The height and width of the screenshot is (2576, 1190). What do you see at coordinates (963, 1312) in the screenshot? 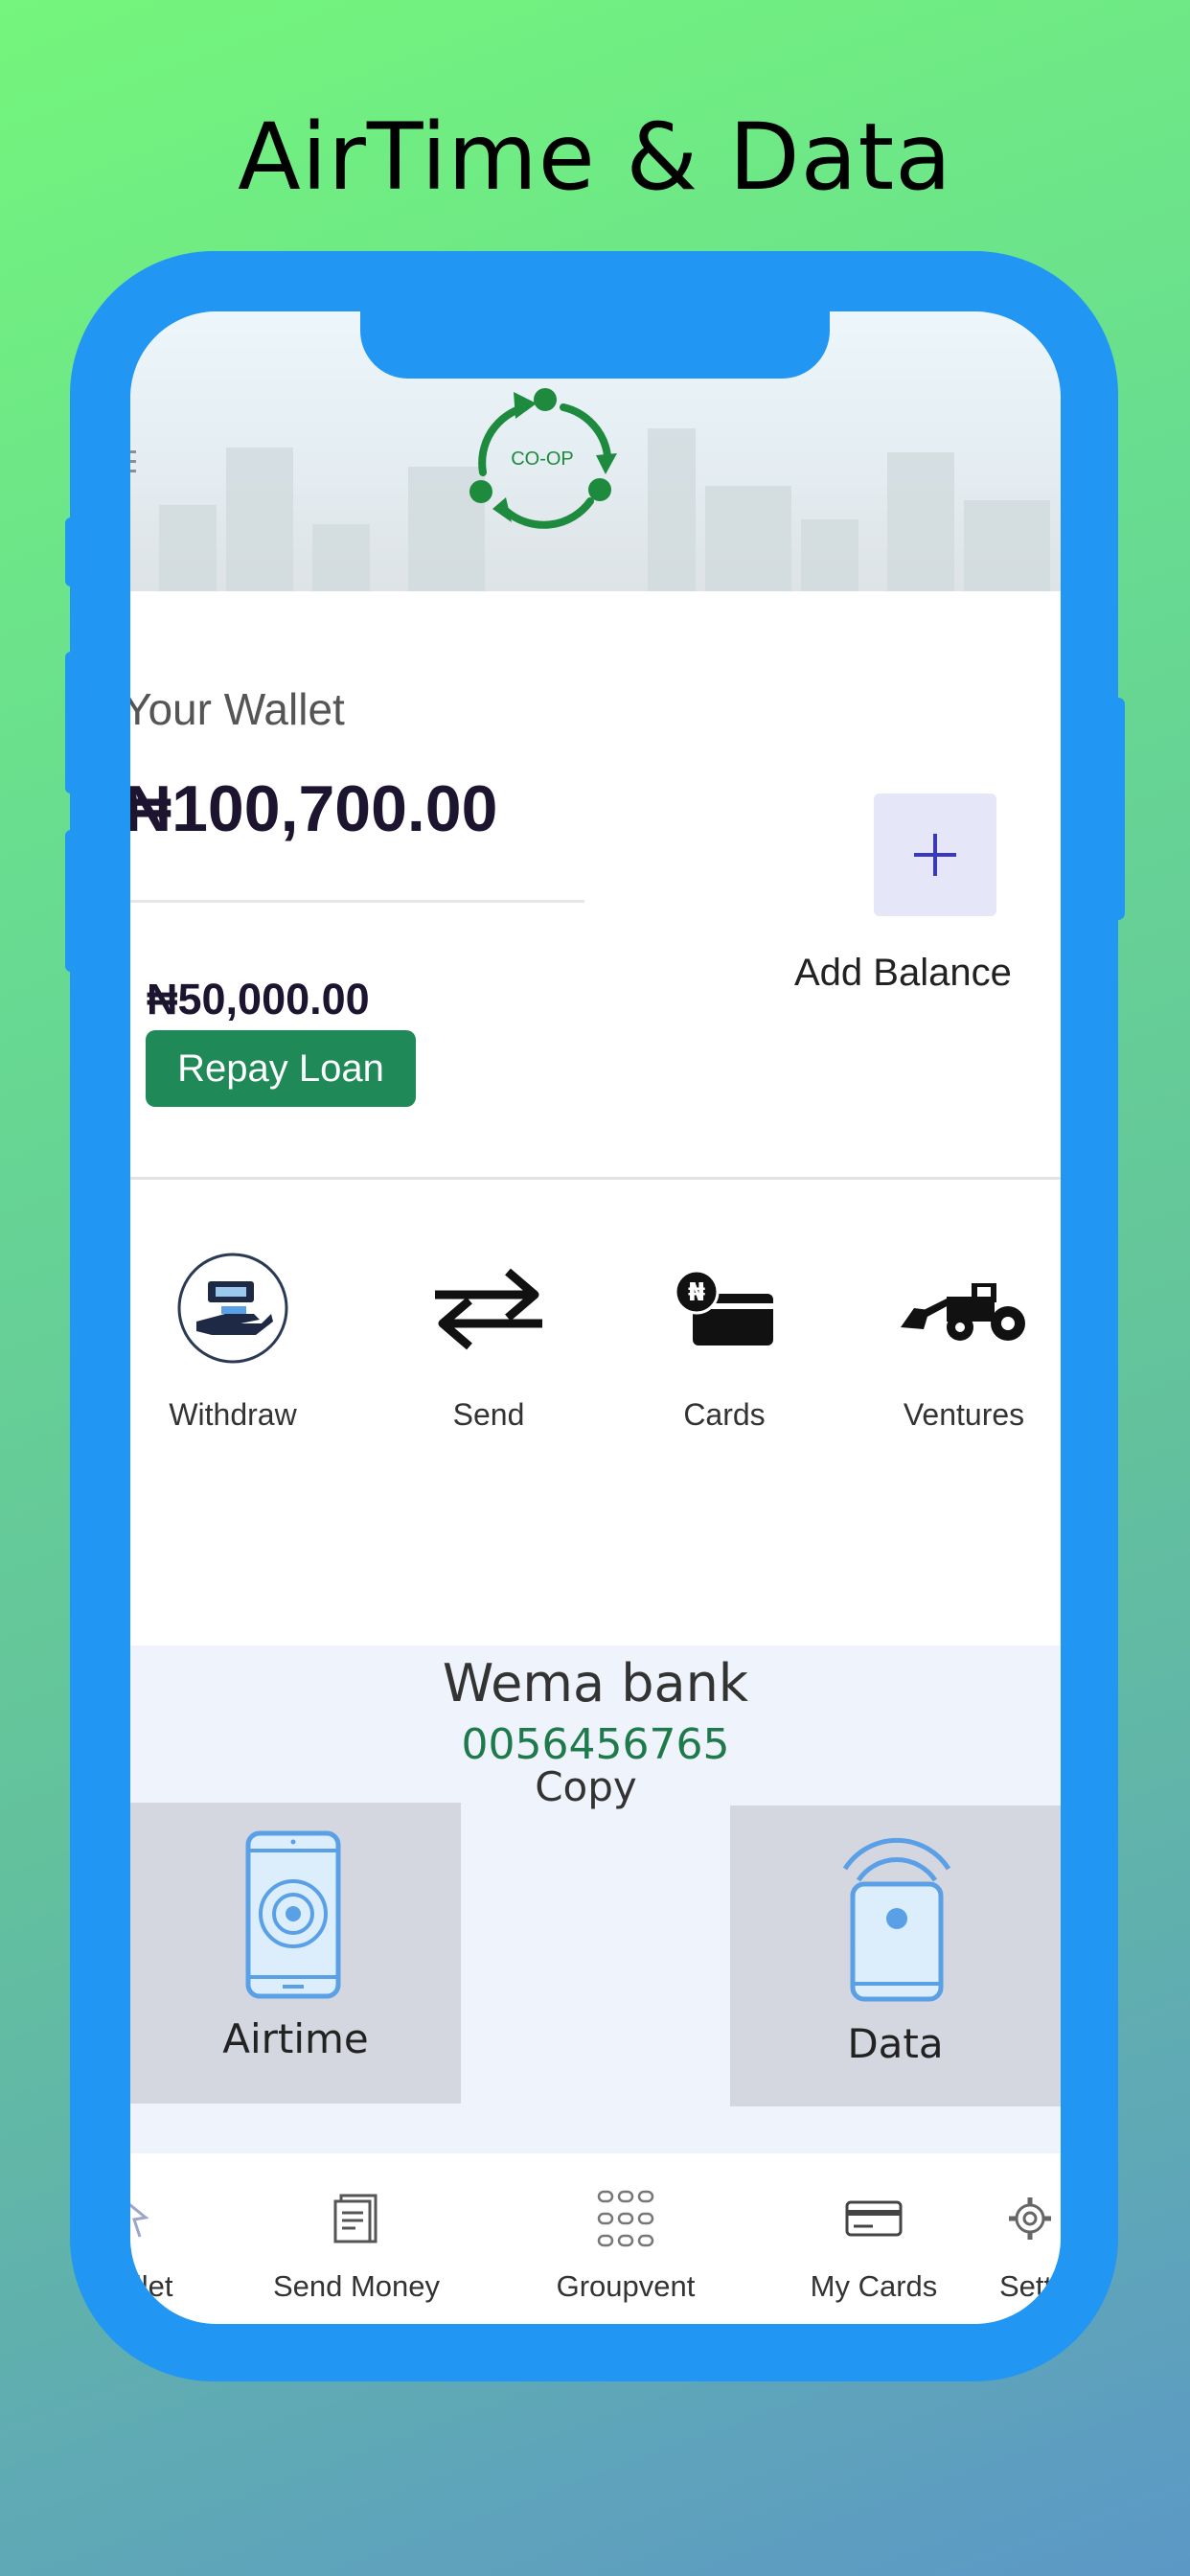
I see `tractor-icon` at bounding box center [963, 1312].